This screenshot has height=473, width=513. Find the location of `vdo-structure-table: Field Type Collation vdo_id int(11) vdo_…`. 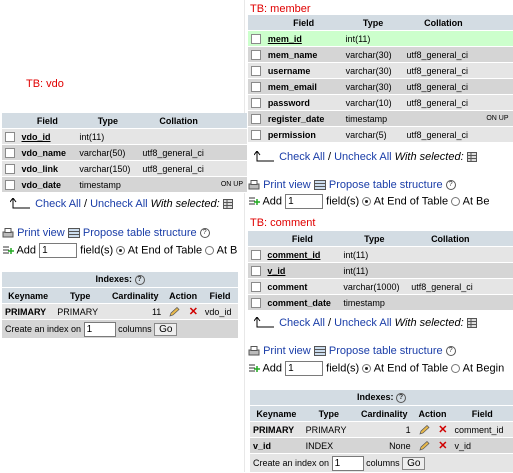

vdo-structure-table: Field Type Collation vdo_id int(11) vdo_… is located at coordinates (124, 153).